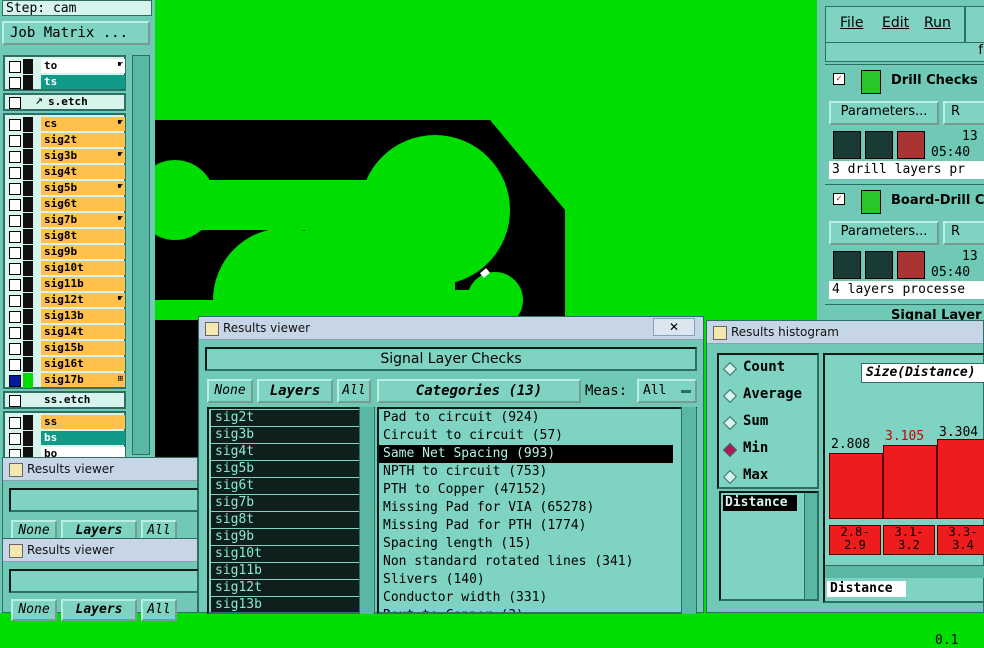 The height and width of the screenshot is (648, 984). Describe the element at coordinates (65, 66) in the screenshot. I see `layer-row: to ☛` at that location.